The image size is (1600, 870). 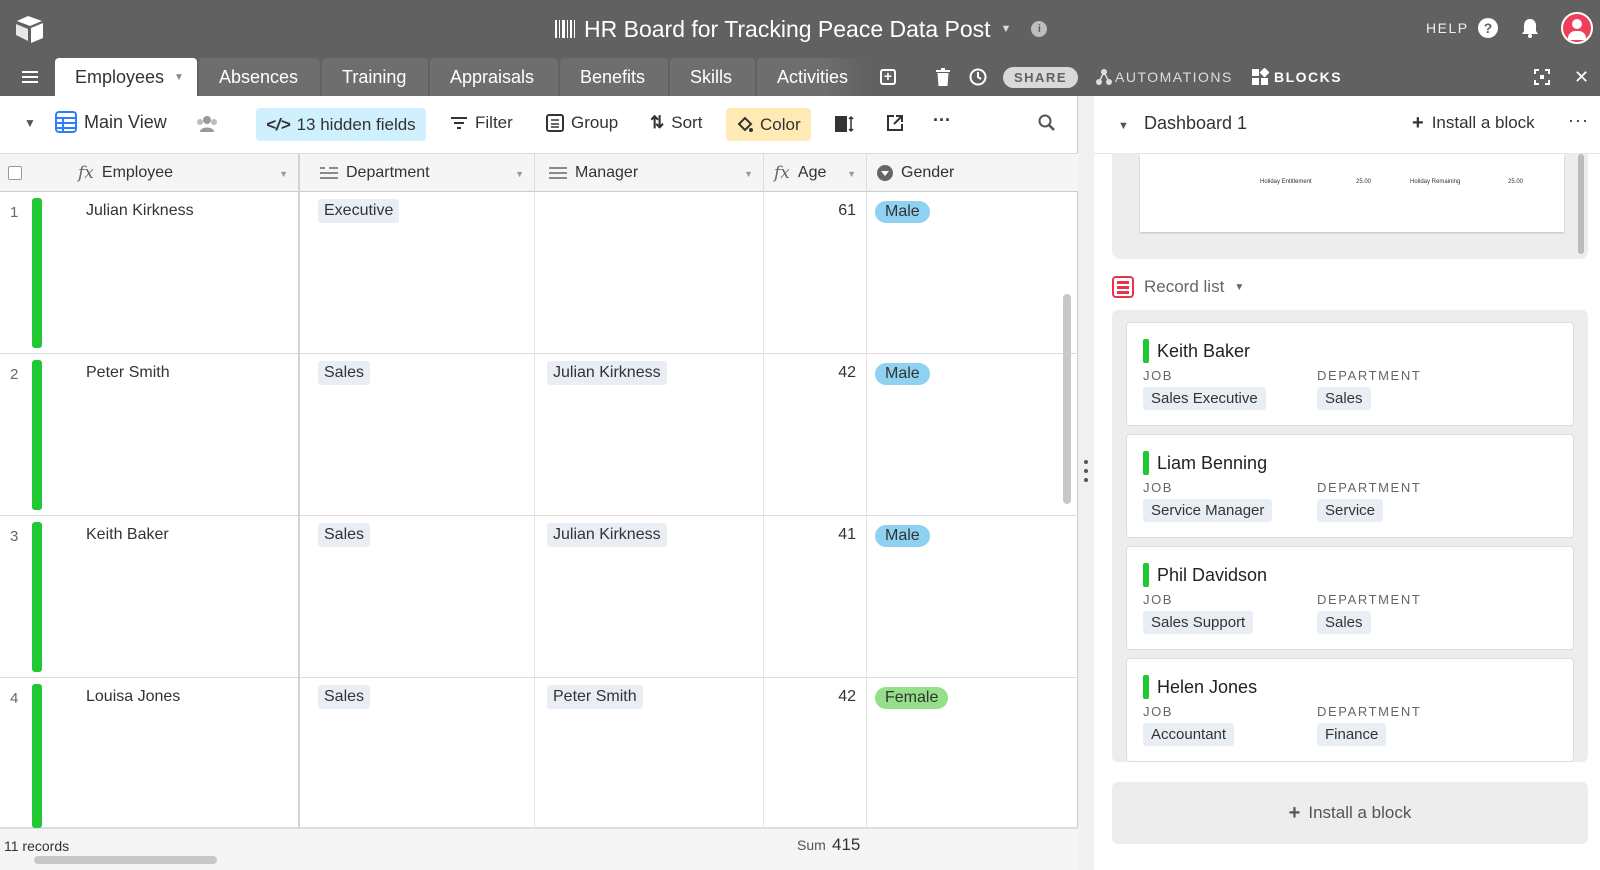 I want to click on tab-training: Training, so click(x=375, y=77).